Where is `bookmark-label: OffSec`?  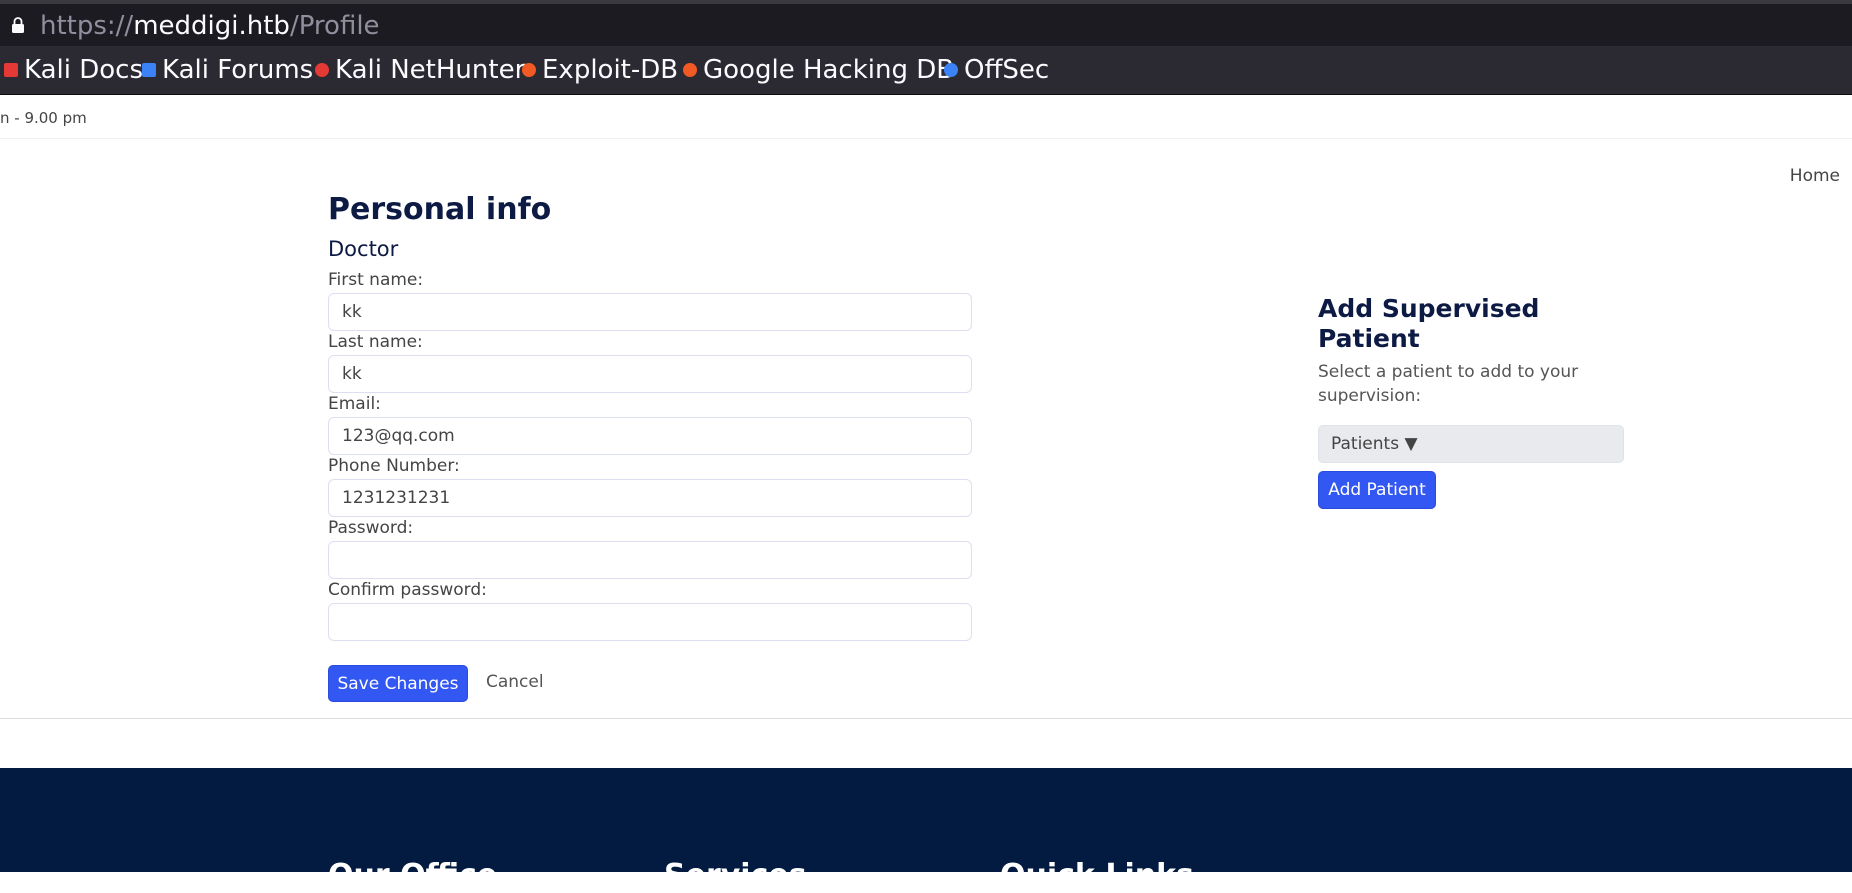
bookmark-label: OffSec is located at coordinates (1007, 70).